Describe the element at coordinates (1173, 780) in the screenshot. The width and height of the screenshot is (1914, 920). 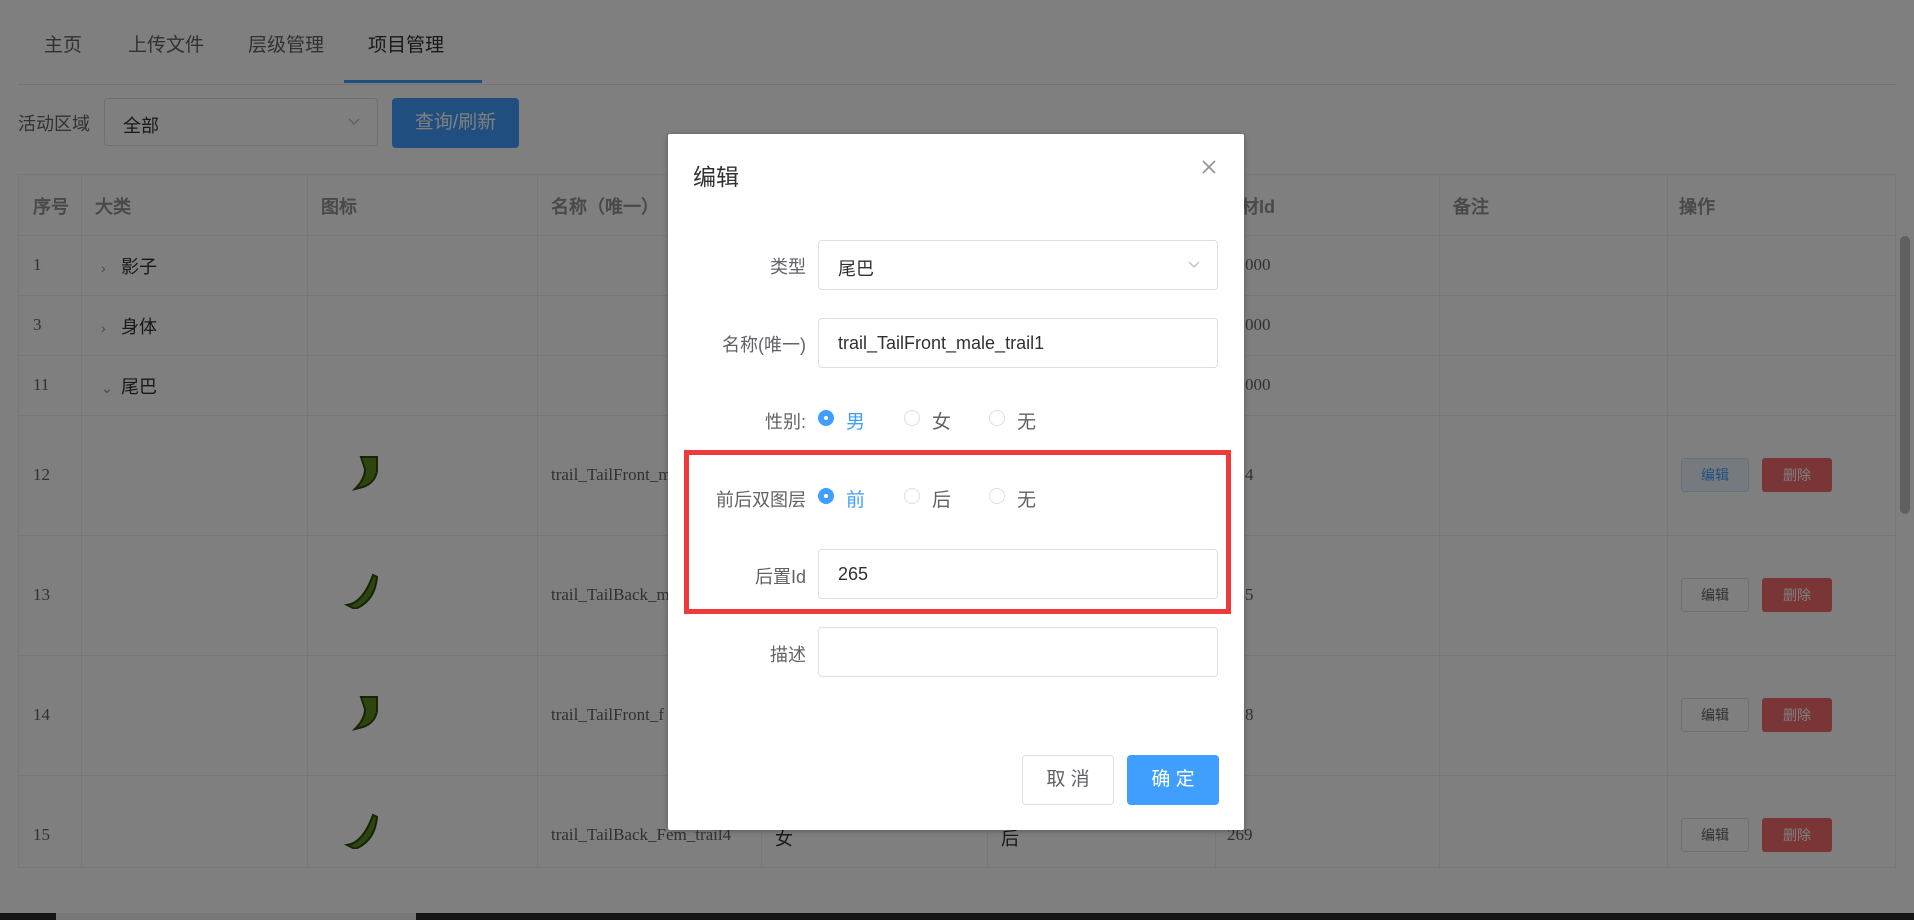
I see `confirm-button: 确 定` at that location.